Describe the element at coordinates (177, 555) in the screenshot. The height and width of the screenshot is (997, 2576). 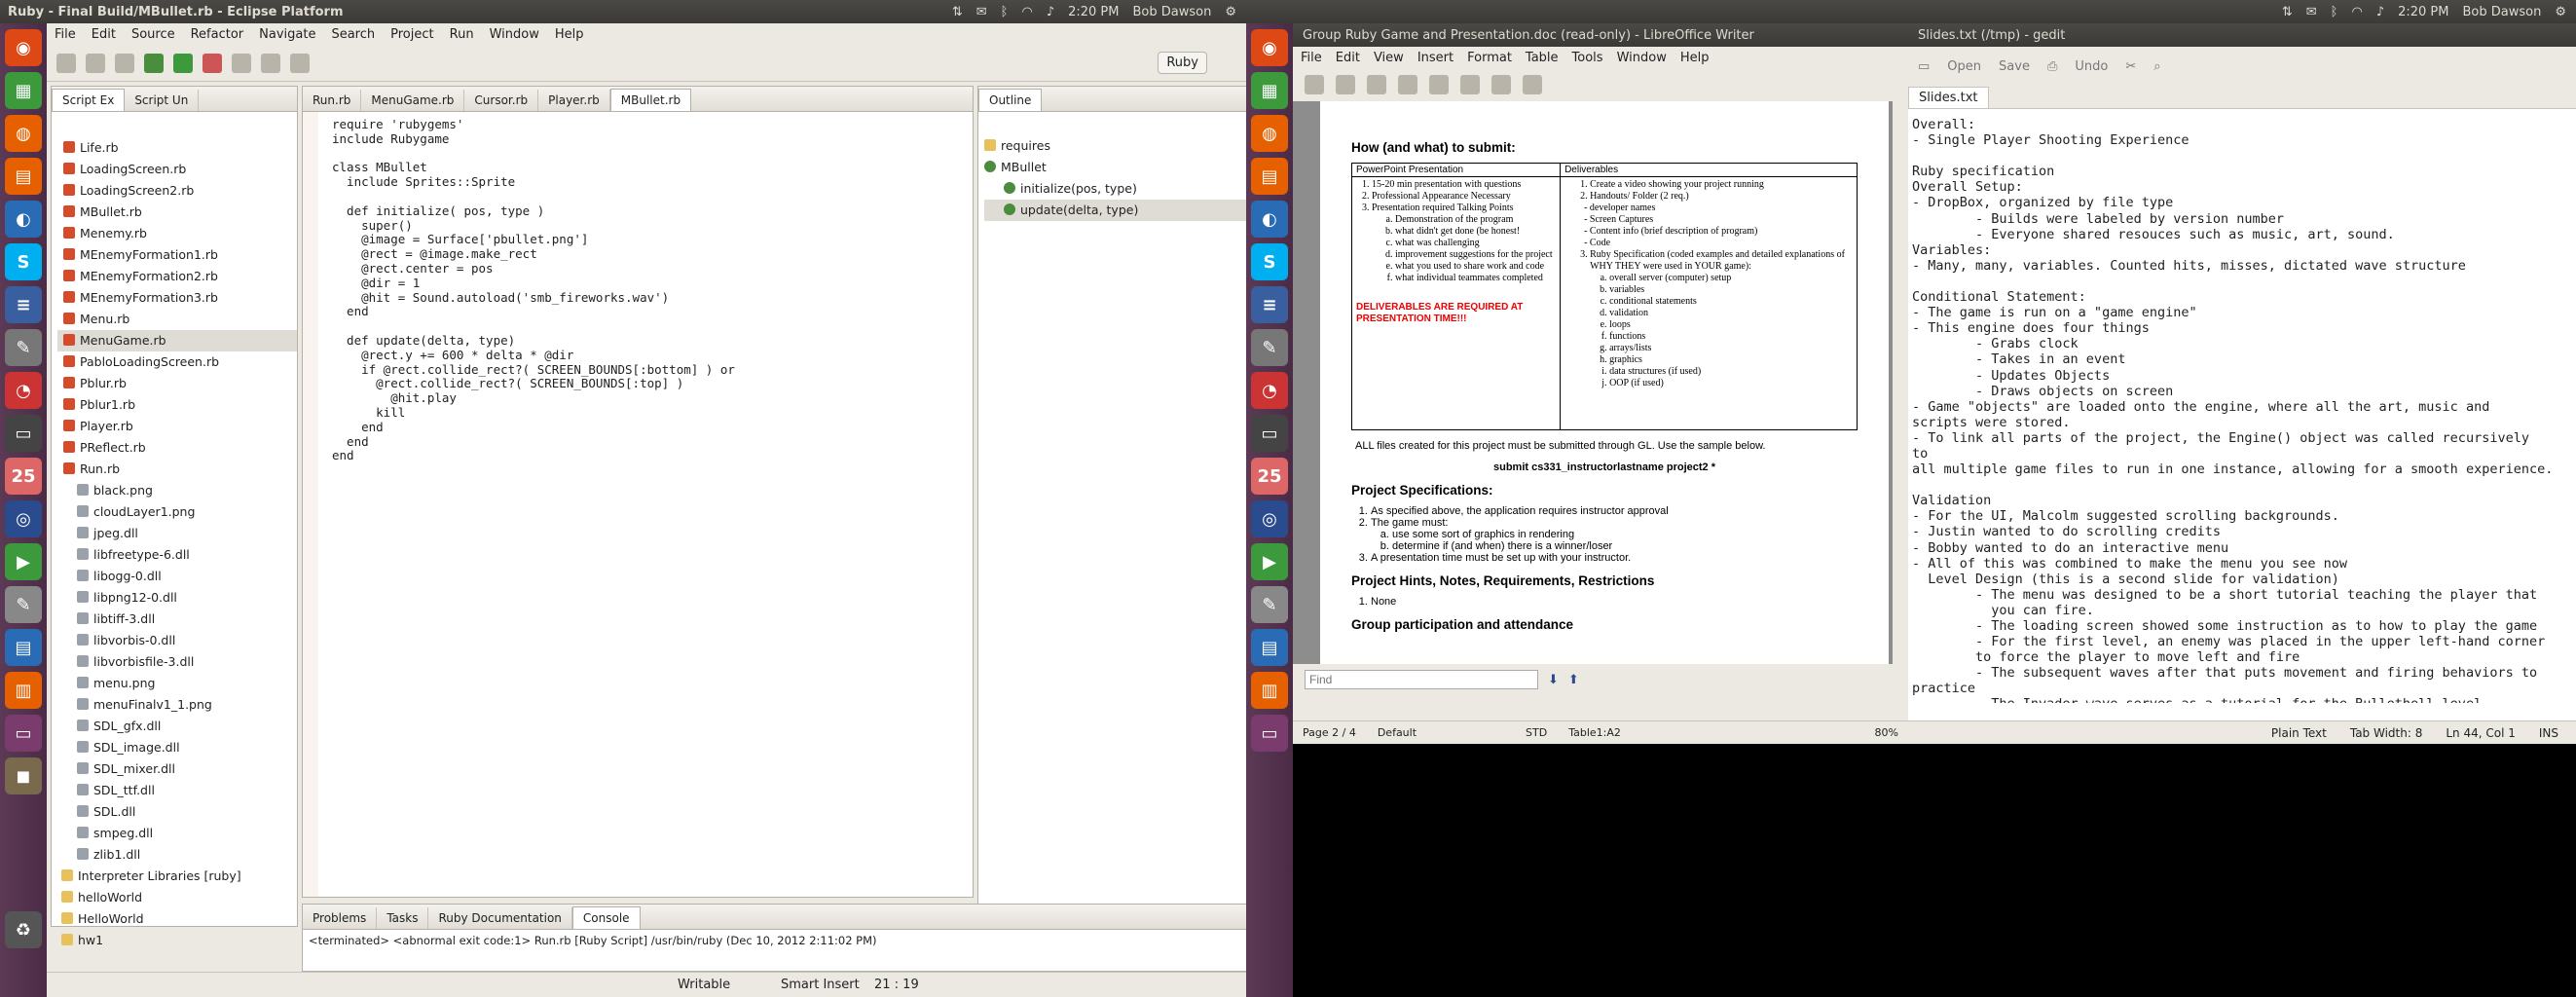
I see `tree-item: libfreetype-6.dll` at that location.